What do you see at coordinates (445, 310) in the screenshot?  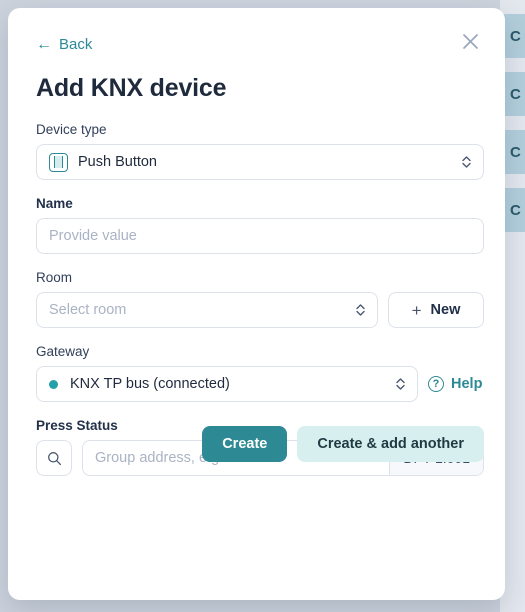 I see `add-new-room-label: New` at bounding box center [445, 310].